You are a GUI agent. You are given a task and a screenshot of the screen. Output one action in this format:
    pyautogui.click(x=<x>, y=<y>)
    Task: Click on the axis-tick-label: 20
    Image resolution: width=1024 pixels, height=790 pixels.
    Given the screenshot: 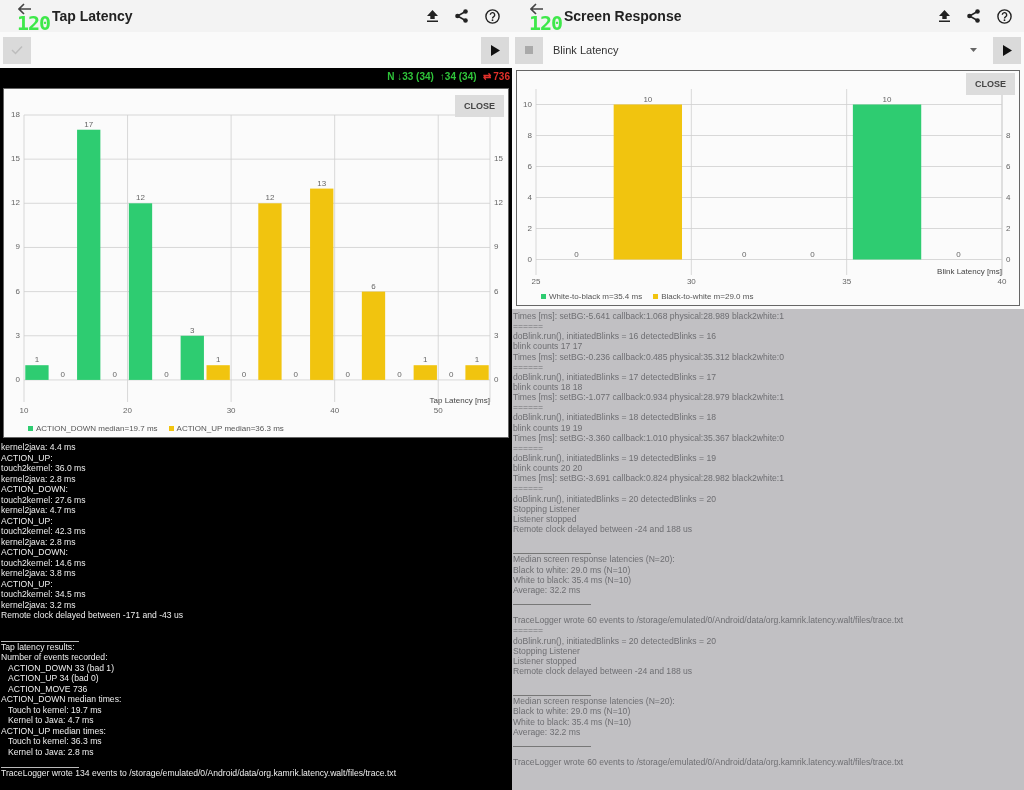 What is the action you would take?
    pyautogui.click(x=127, y=410)
    